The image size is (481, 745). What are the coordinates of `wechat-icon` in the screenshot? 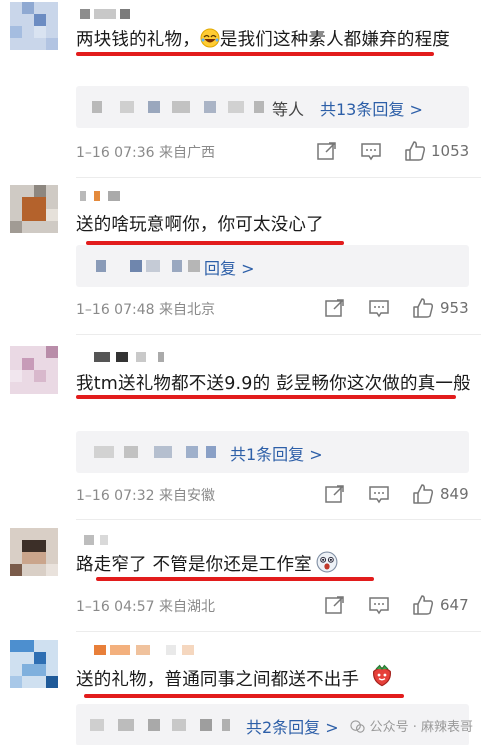 It's located at (358, 726).